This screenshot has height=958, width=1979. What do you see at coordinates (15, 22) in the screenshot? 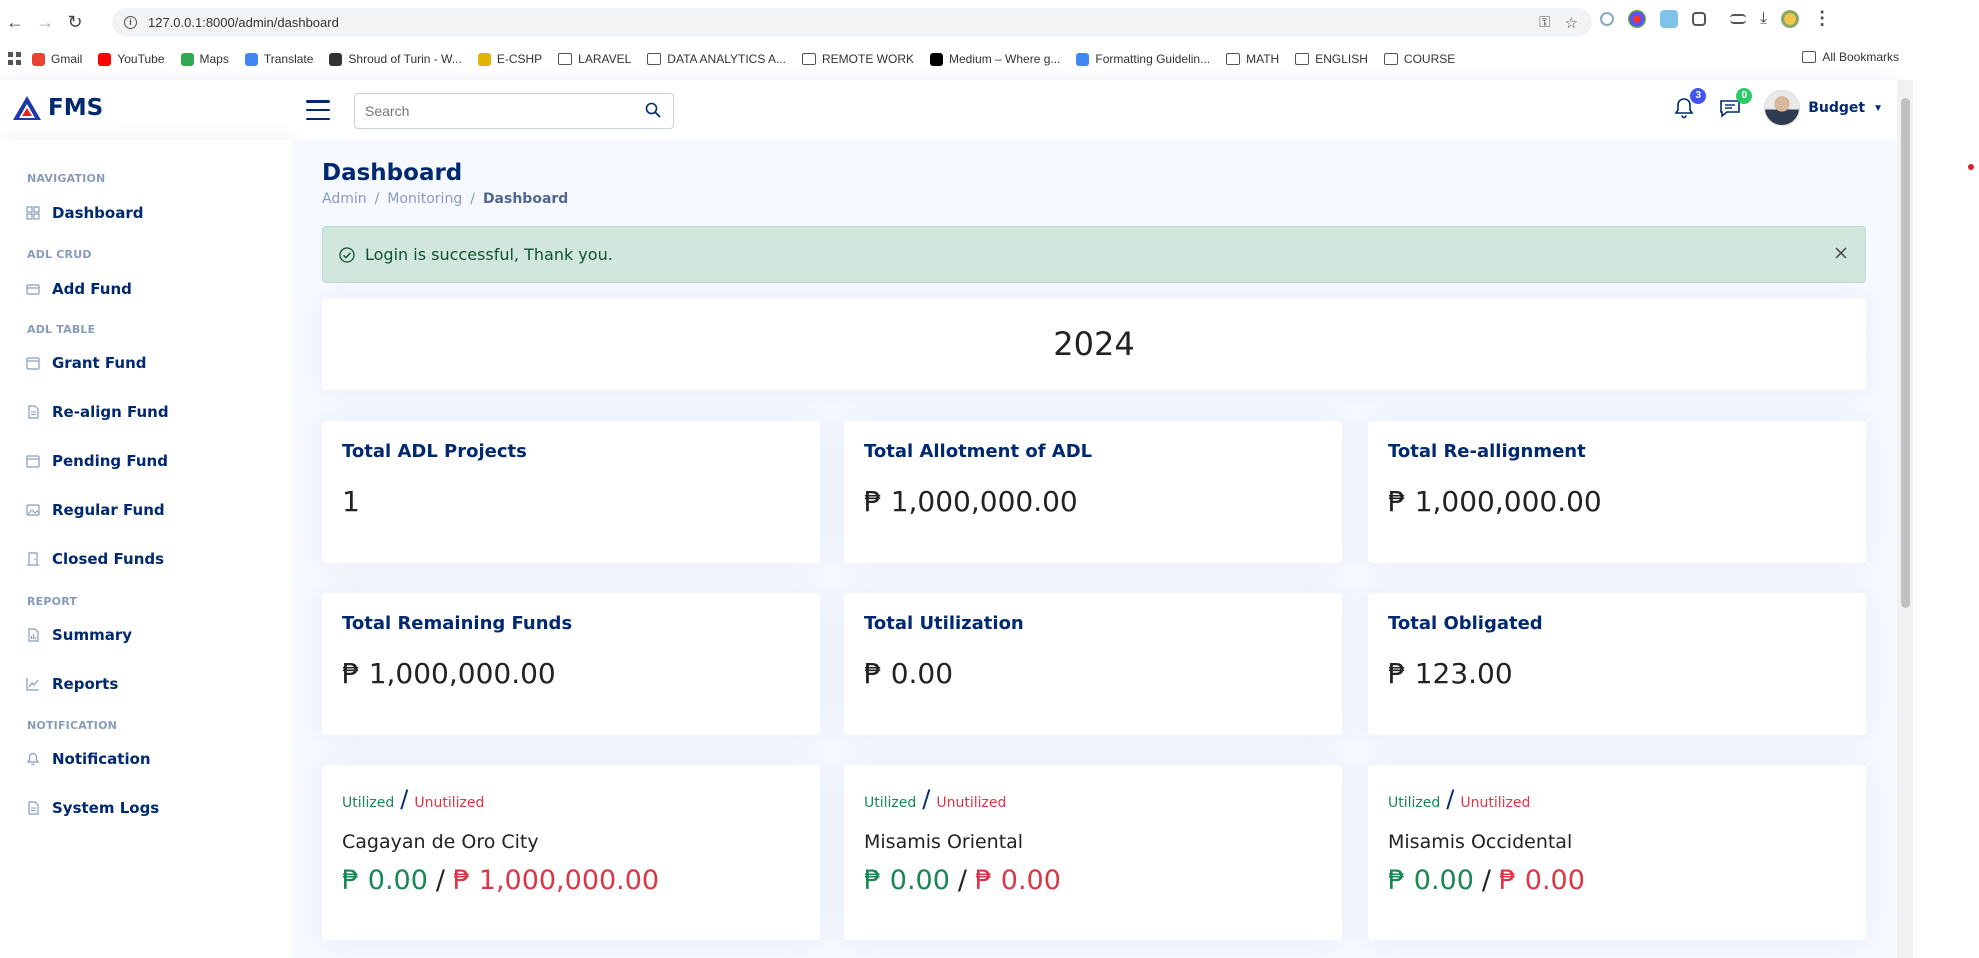
I see `back-button: ←` at bounding box center [15, 22].